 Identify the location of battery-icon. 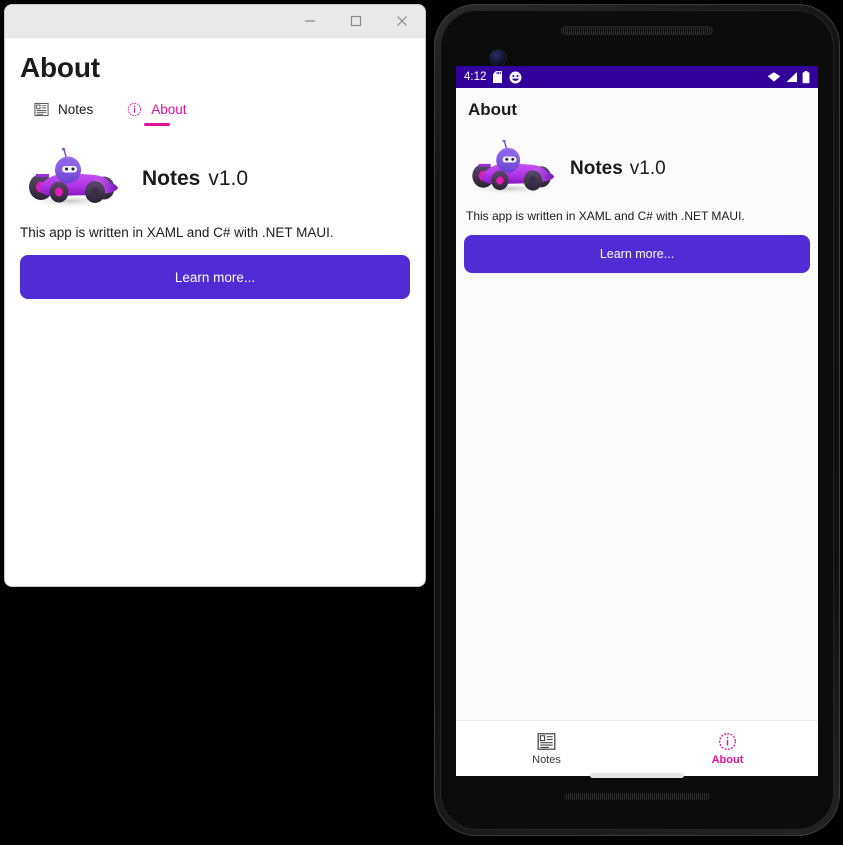
(806, 76).